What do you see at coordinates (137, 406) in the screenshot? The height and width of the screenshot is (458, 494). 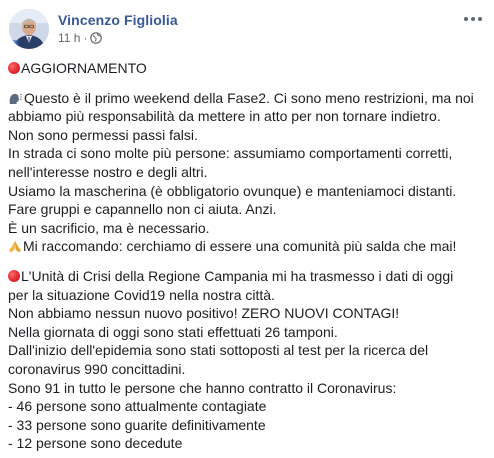 I see `list-item: - 46 persone sono attualmente contagiate` at bounding box center [137, 406].